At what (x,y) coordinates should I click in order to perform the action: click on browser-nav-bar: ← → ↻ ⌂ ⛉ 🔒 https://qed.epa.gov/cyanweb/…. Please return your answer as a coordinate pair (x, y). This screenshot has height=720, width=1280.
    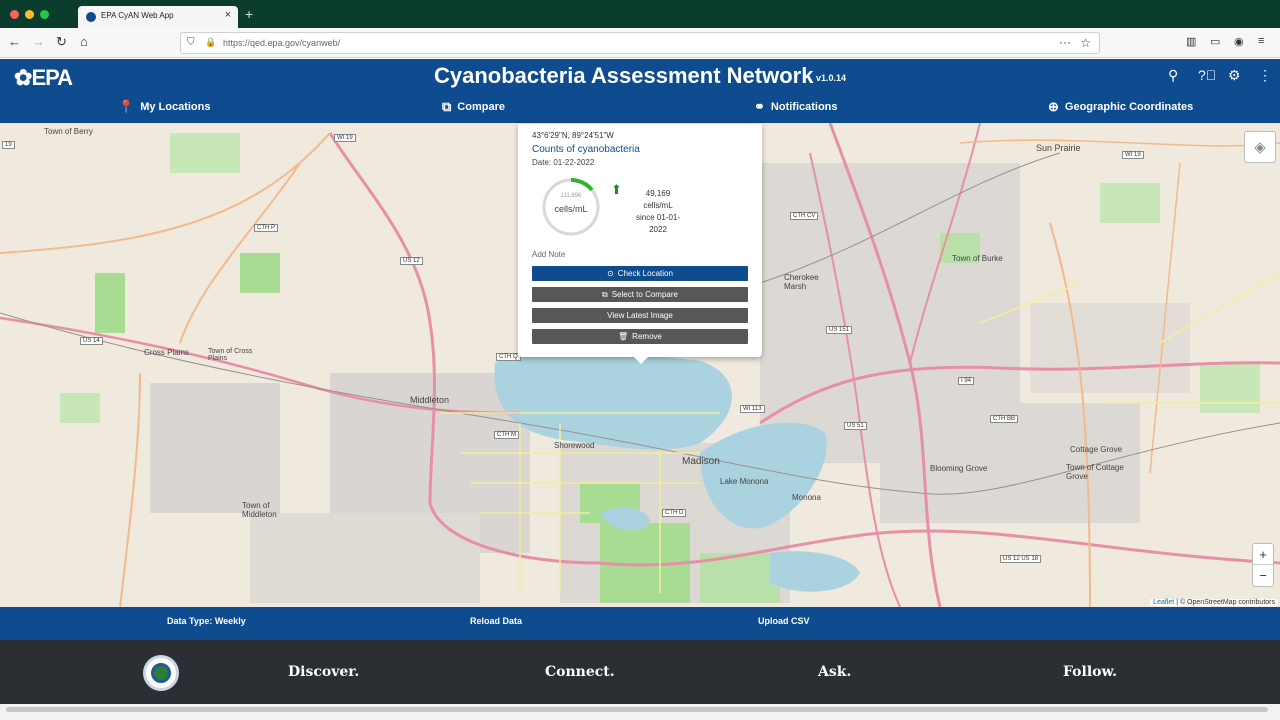
    Looking at the image, I should click on (640, 43).